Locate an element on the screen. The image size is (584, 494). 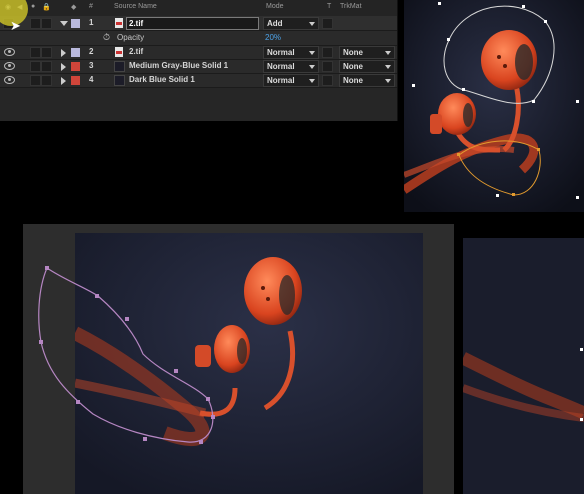
opacity-property-row: ⏱ Opacity 20% is located at coordinates (198, 38).